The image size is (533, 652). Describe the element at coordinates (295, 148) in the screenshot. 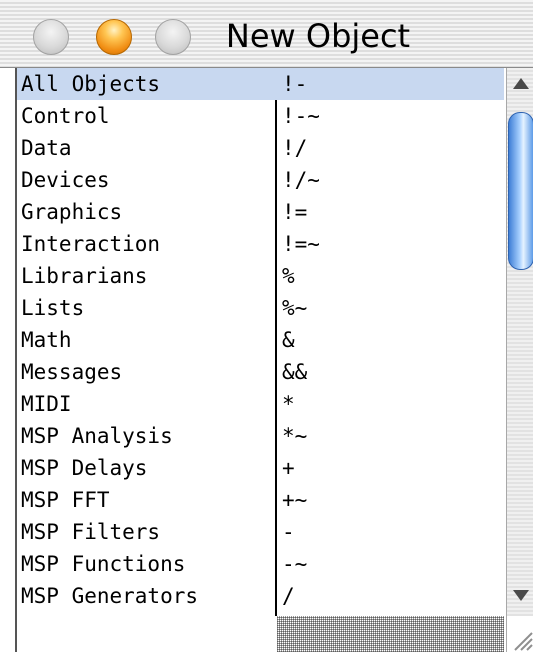

I see `object-label: !/` at that location.